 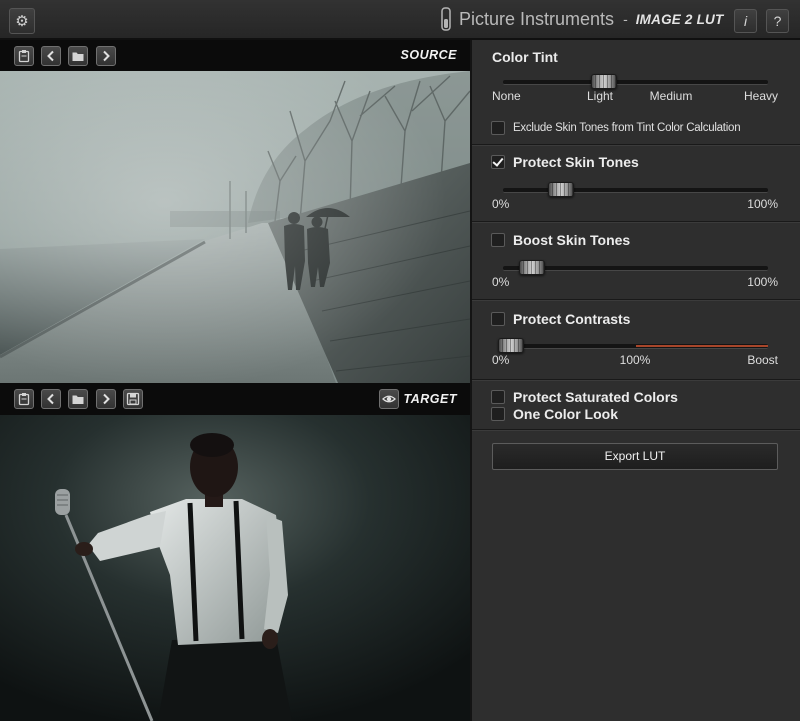 What do you see at coordinates (446, 23) in the screenshot?
I see `logo-fill` at bounding box center [446, 23].